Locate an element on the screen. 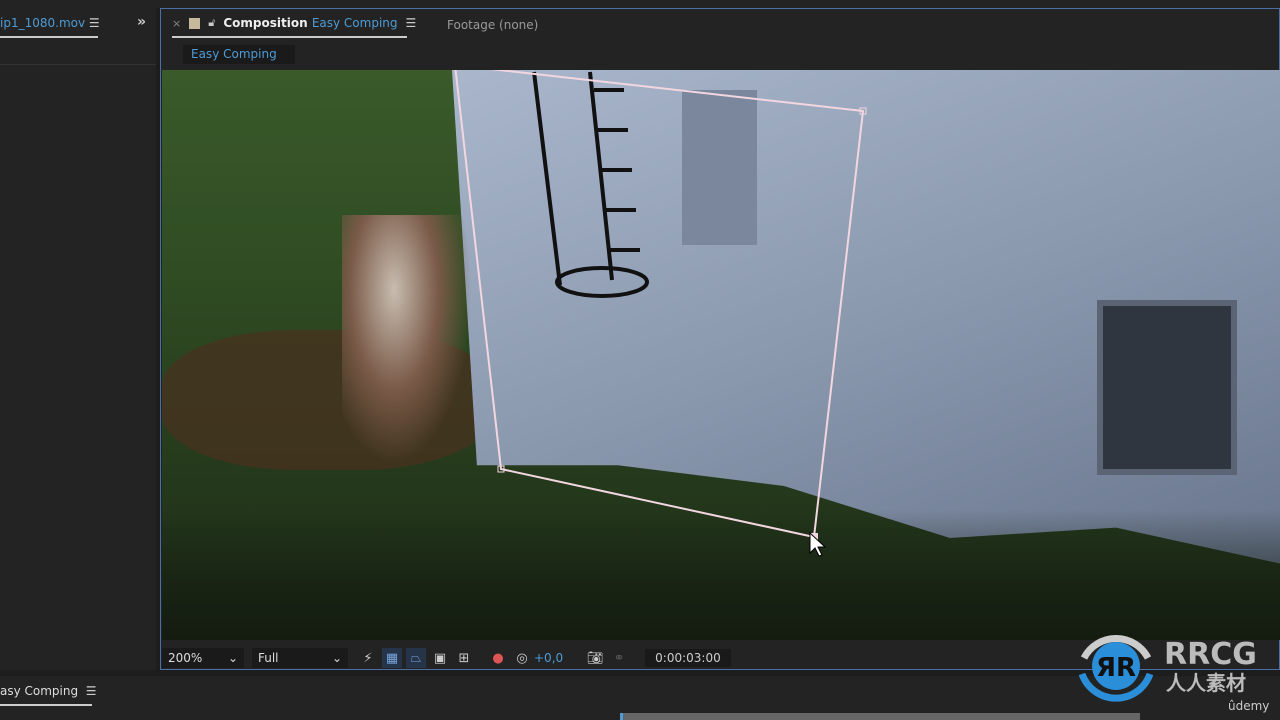  svg-text: ЯR is located at coordinates (1116, 668).